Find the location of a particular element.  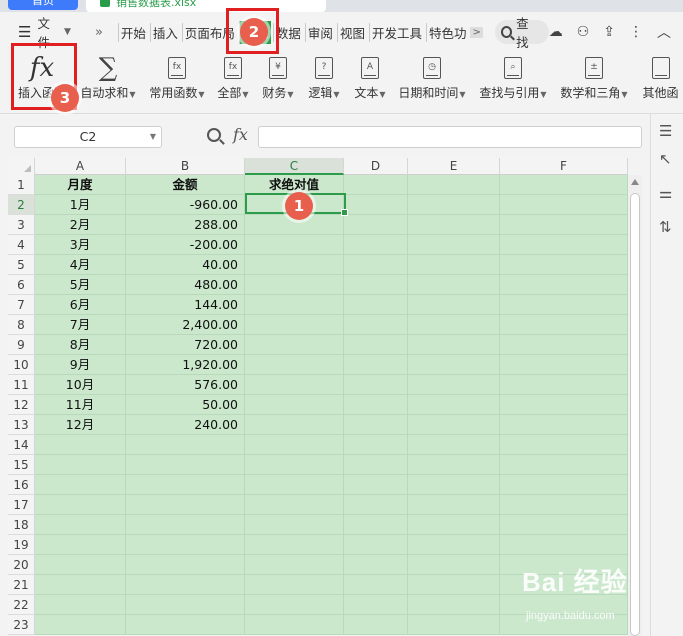

row-header: 3 is located at coordinates (21, 225).